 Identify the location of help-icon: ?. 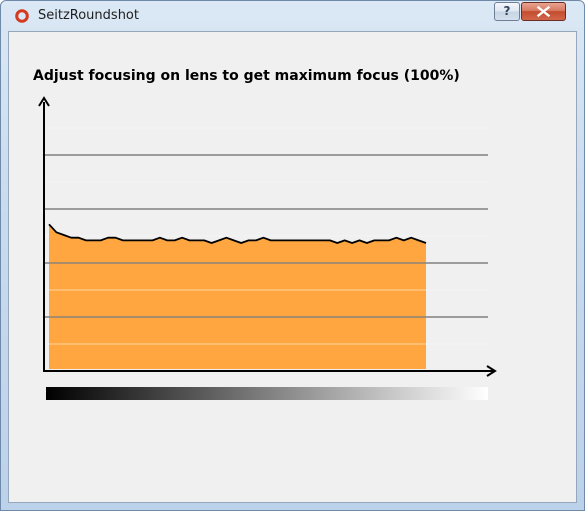
(507, 11).